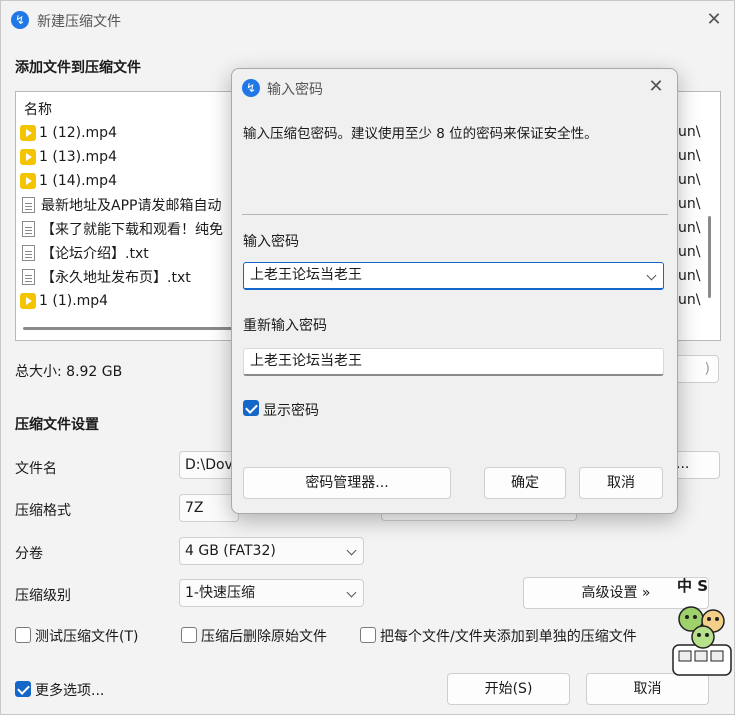  Describe the element at coordinates (453, 362) in the screenshot. I see `confirm-password-input: 上老王论坛当老王` at that location.